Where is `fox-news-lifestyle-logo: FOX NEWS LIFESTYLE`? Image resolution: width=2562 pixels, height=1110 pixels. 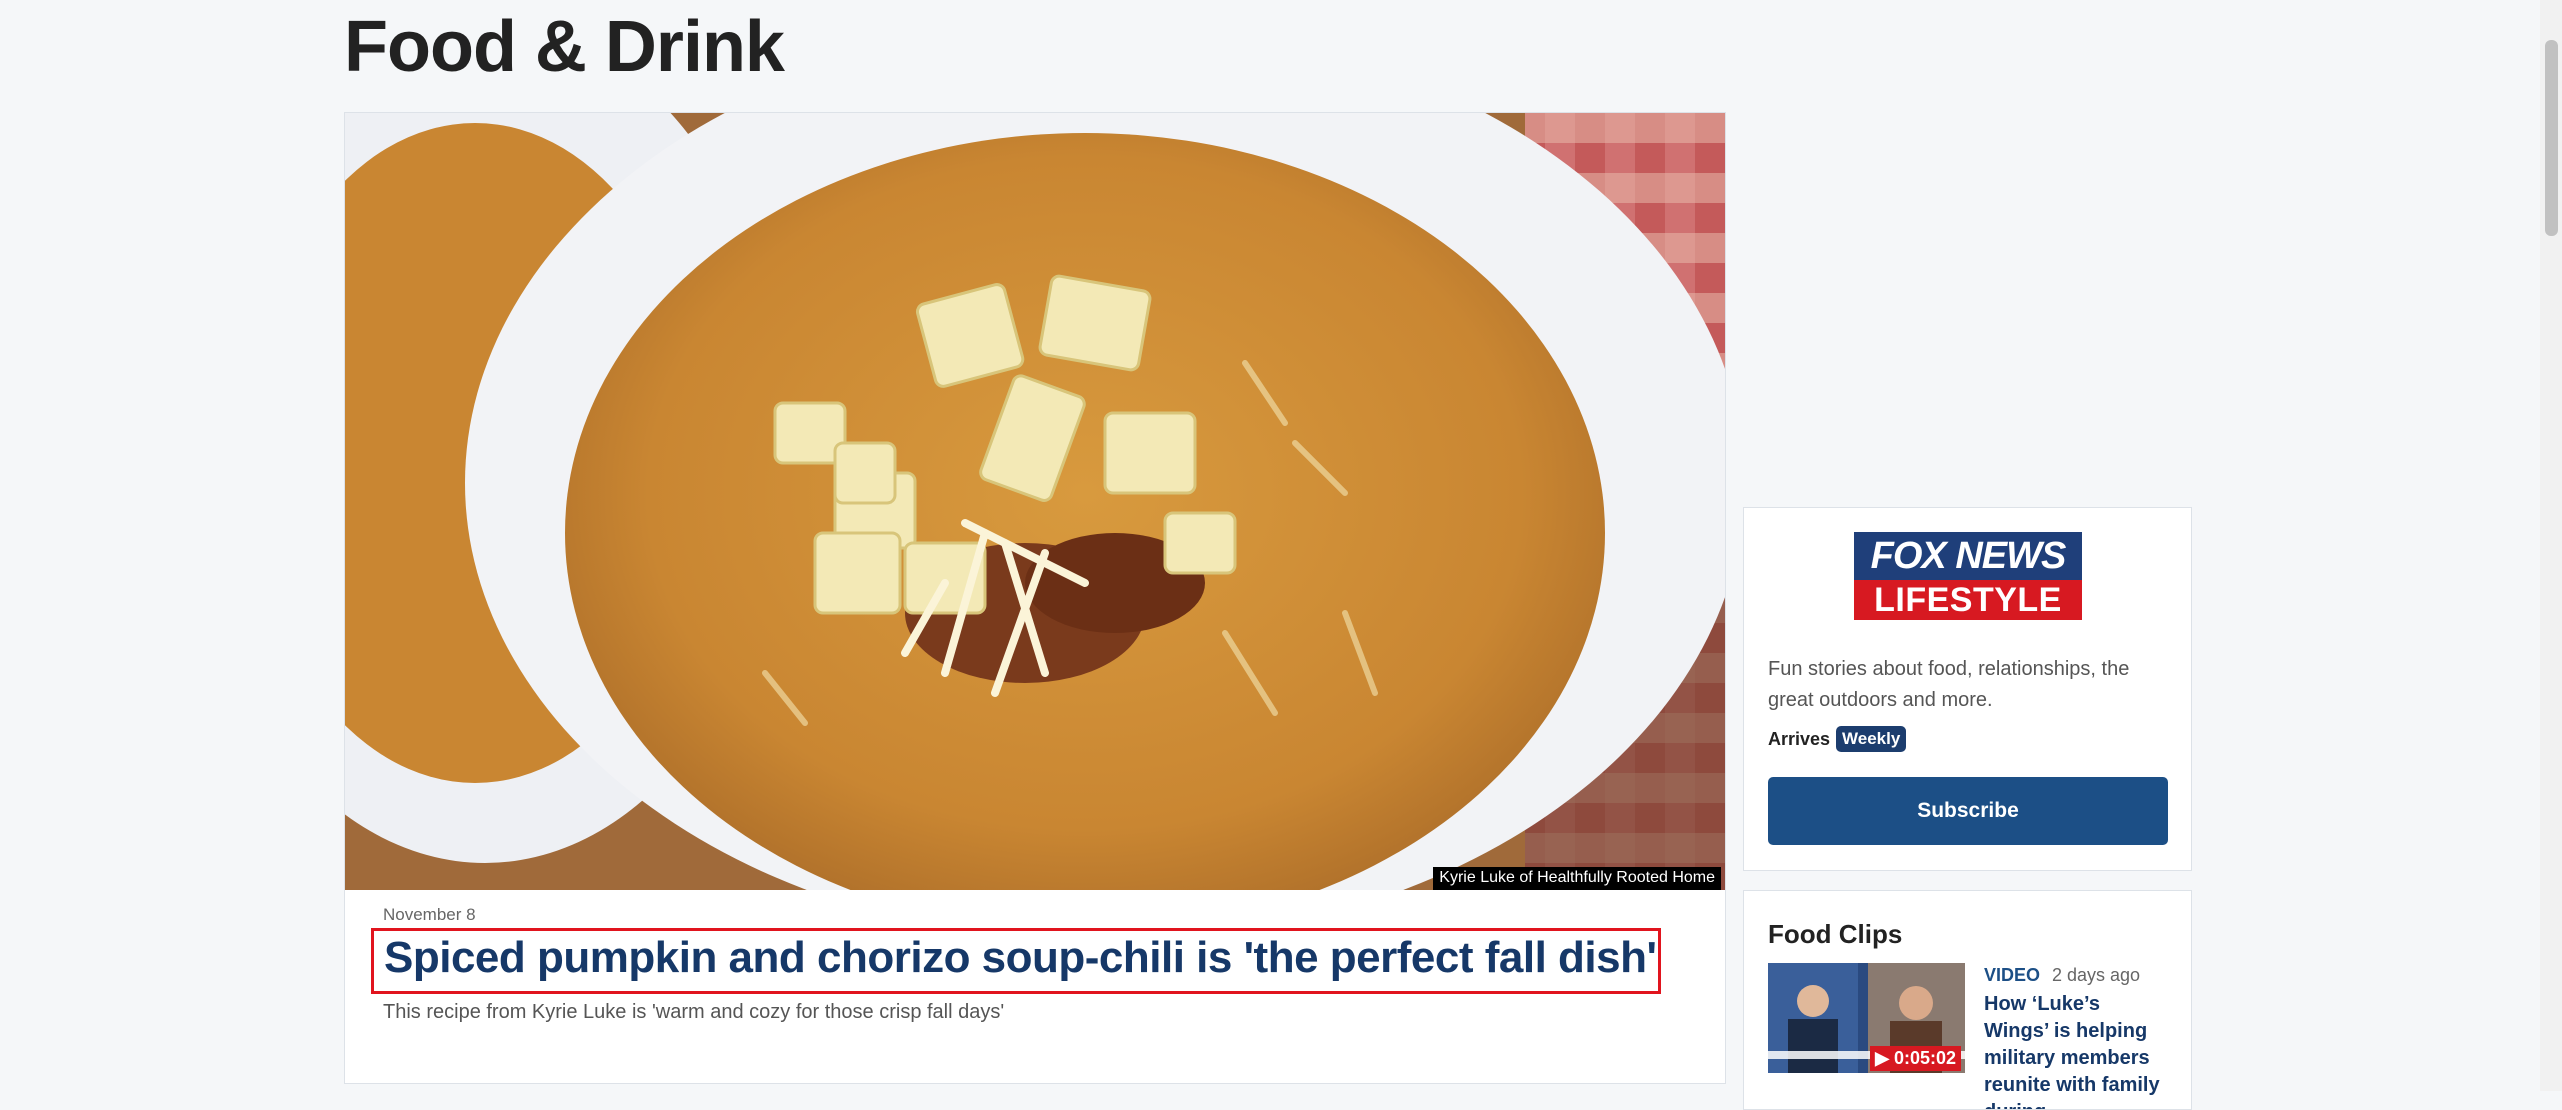 fox-news-lifestyle-logo: FOX NEWS LIFESTYLE is located at coordinates (1968, 576).